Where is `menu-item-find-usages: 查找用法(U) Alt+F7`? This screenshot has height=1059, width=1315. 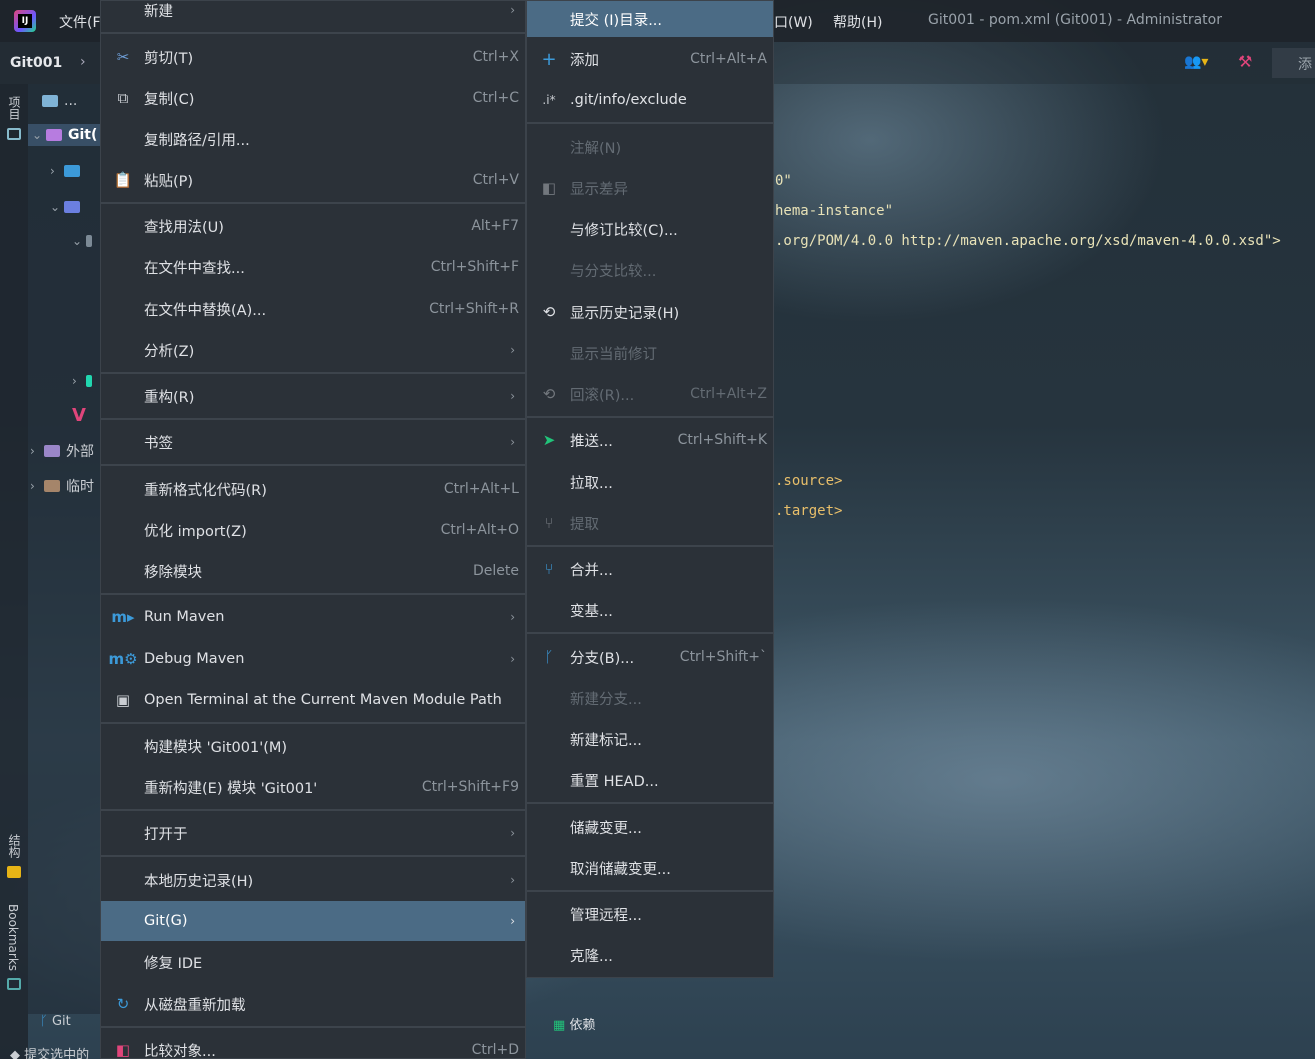
menu-item-find-usages: 查找用法(U) Alt+F7 is located at coordinates (313, 226).